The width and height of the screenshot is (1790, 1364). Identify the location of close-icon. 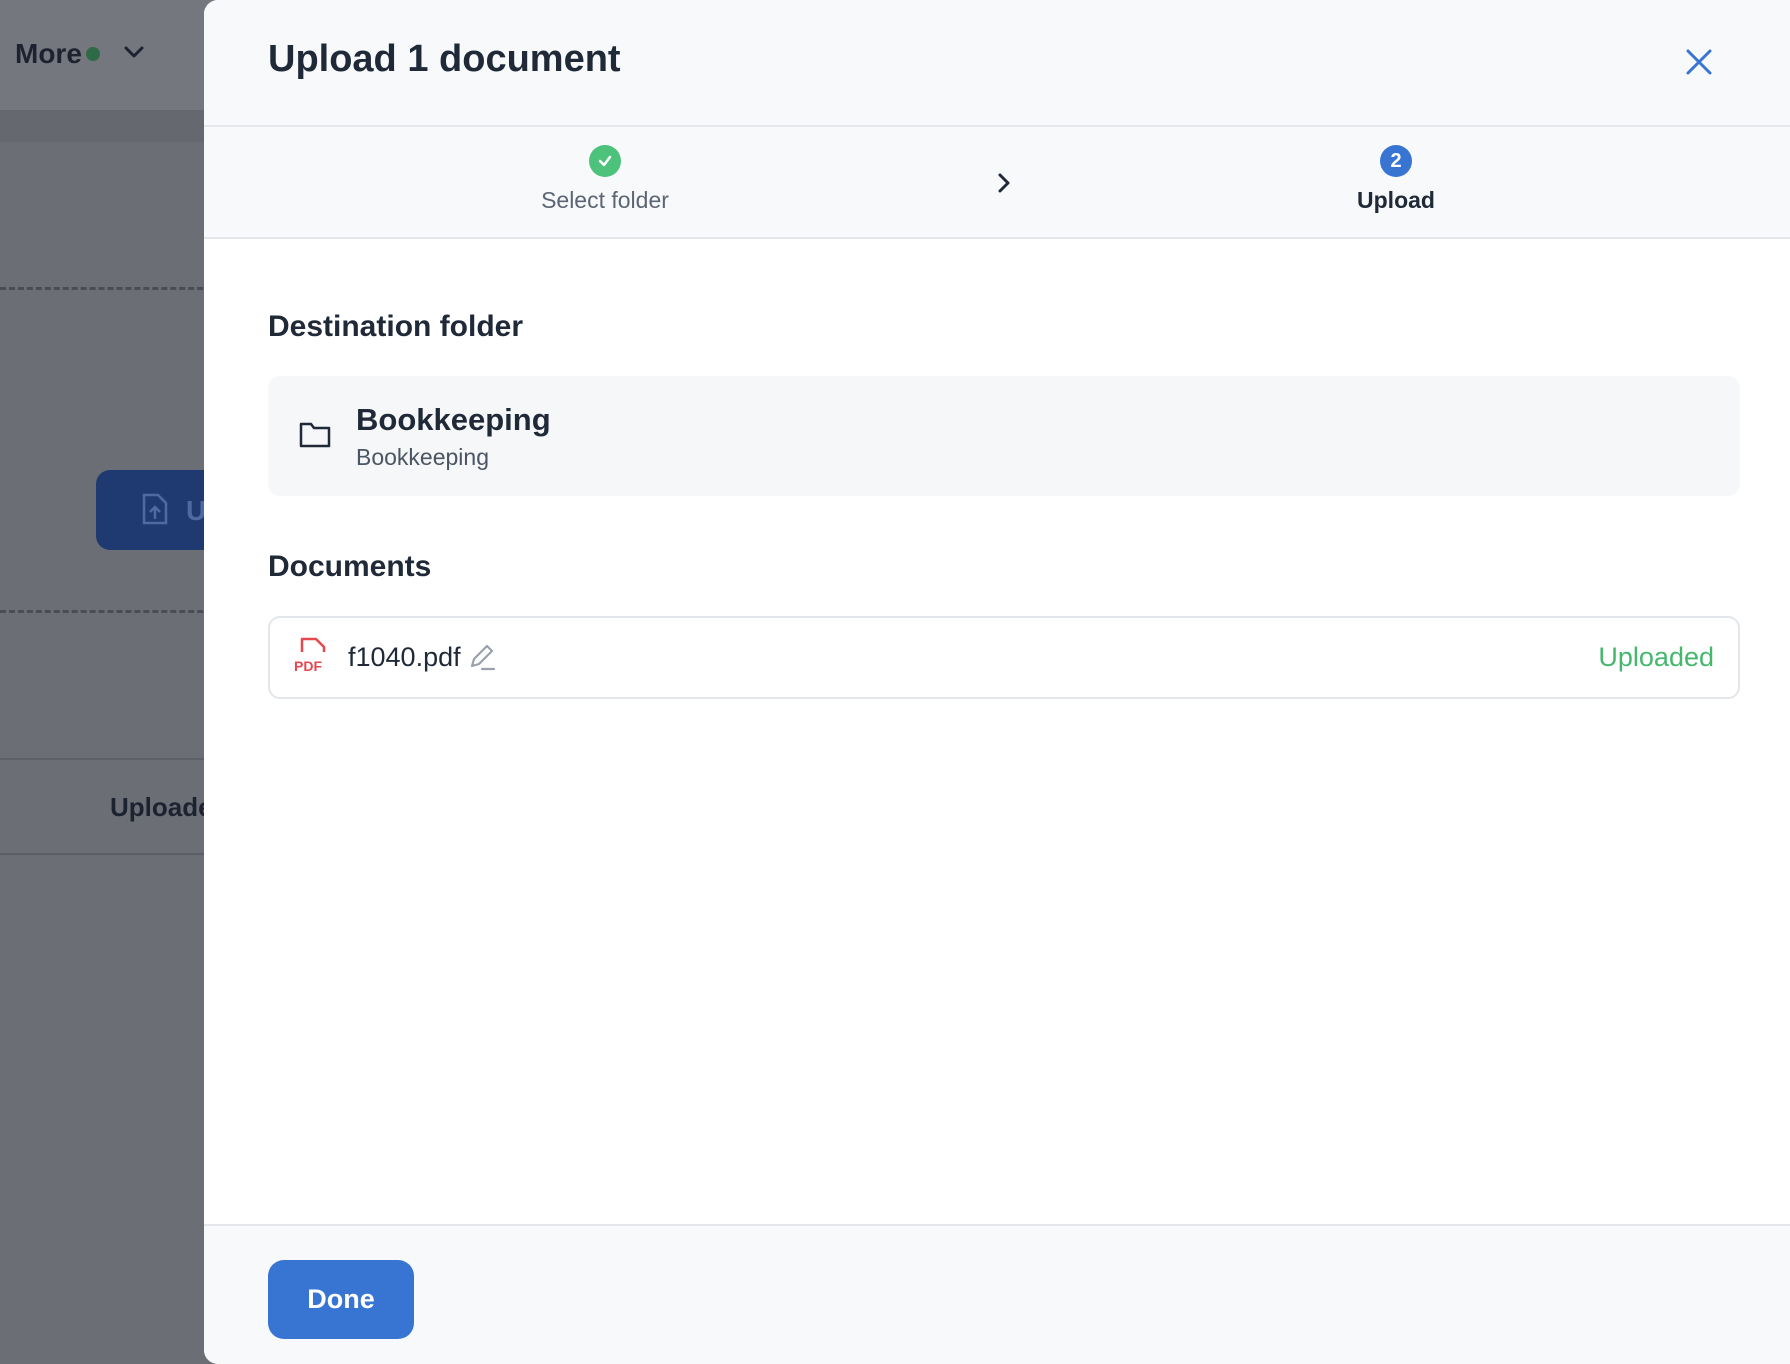
(1699, 62).